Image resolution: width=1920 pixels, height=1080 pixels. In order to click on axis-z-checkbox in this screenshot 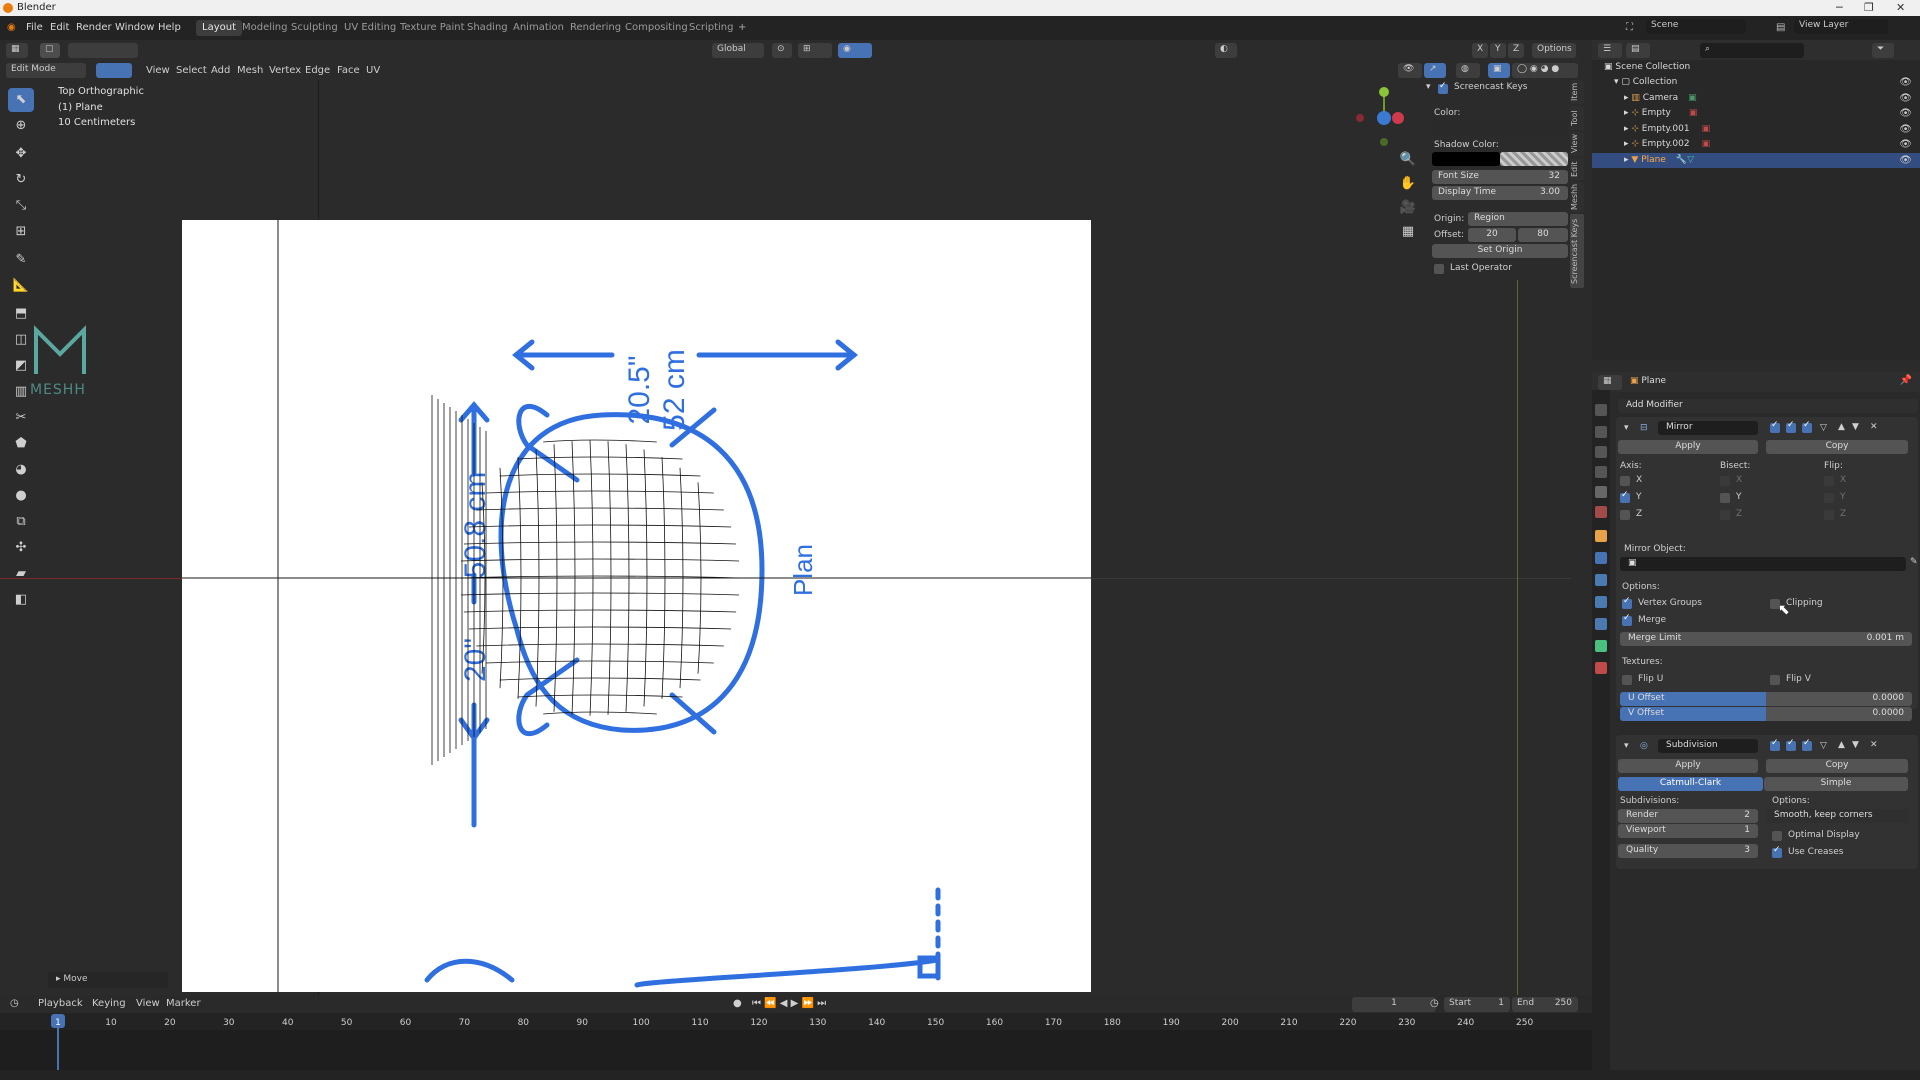, I will do `click(1625, 515)`.